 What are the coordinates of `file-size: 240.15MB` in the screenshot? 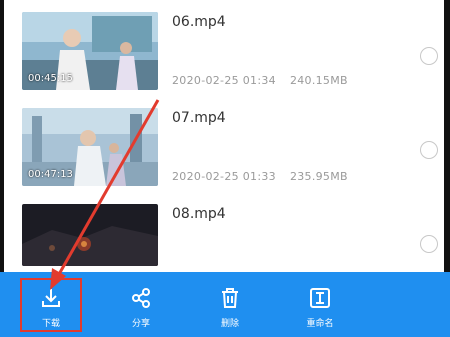 It's located at (318, 80).